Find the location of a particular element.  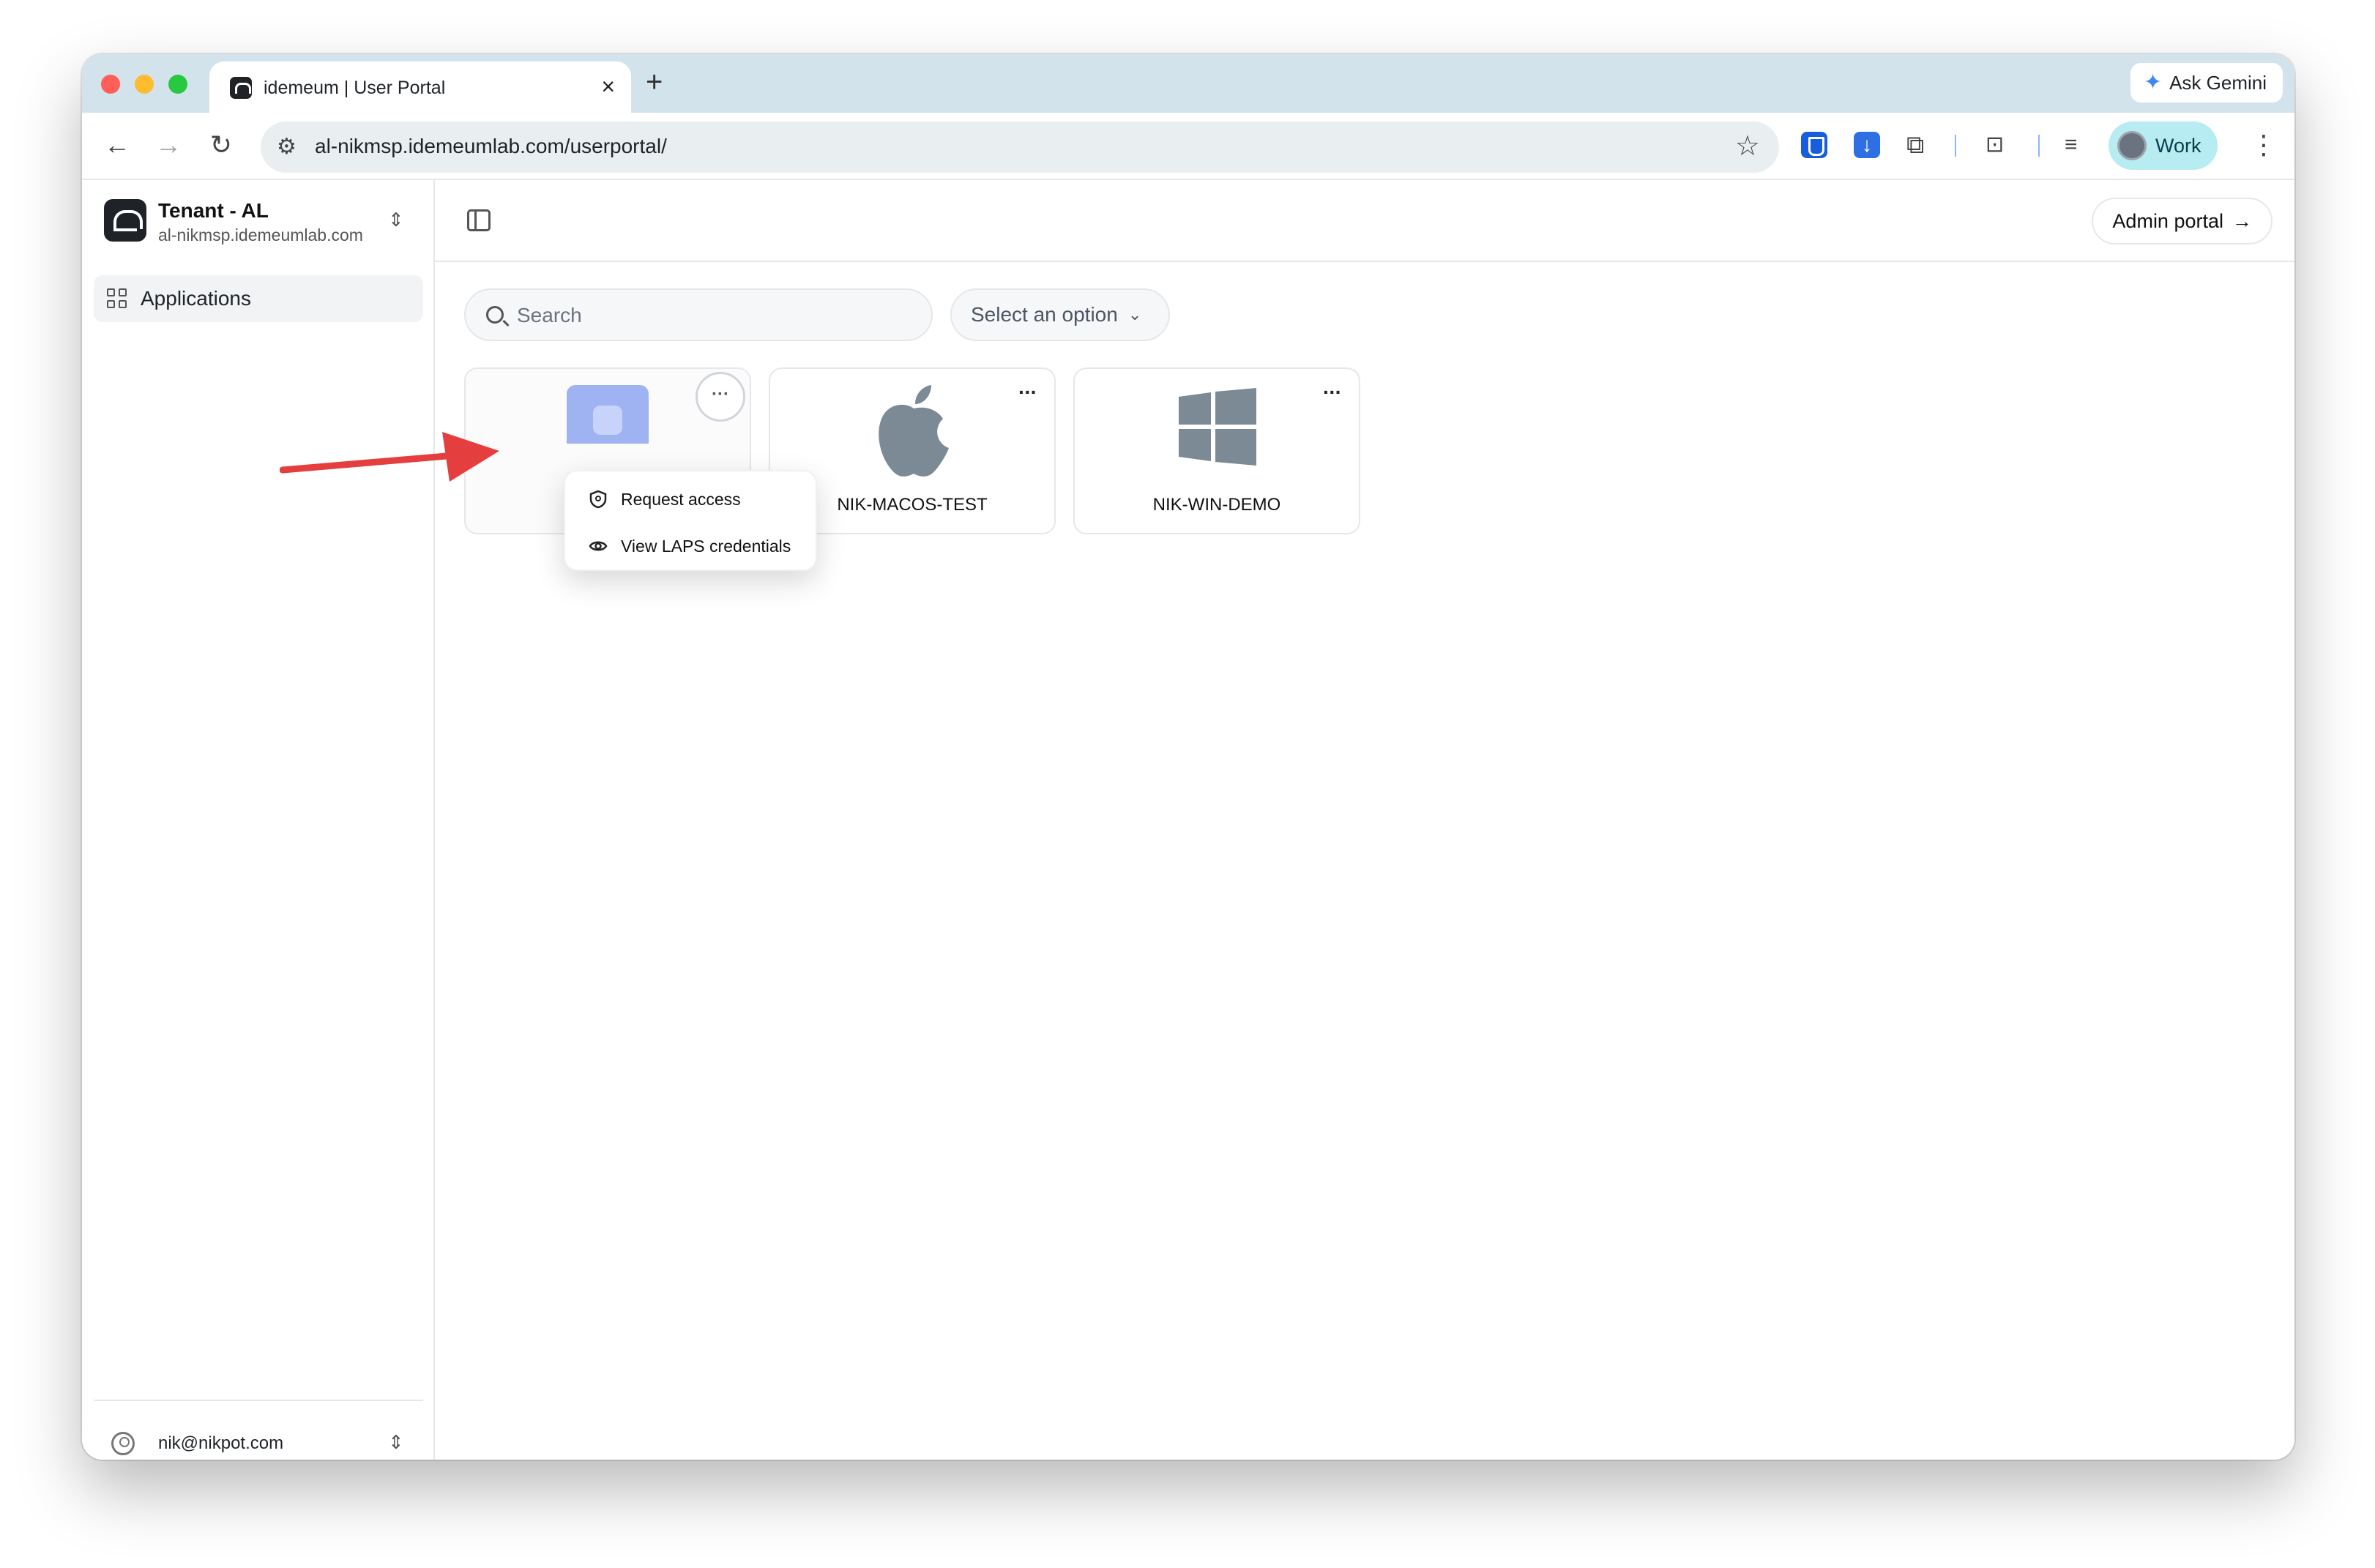

ask-gemini-label: Ask Gemini is located at coordinates (2218, 82).